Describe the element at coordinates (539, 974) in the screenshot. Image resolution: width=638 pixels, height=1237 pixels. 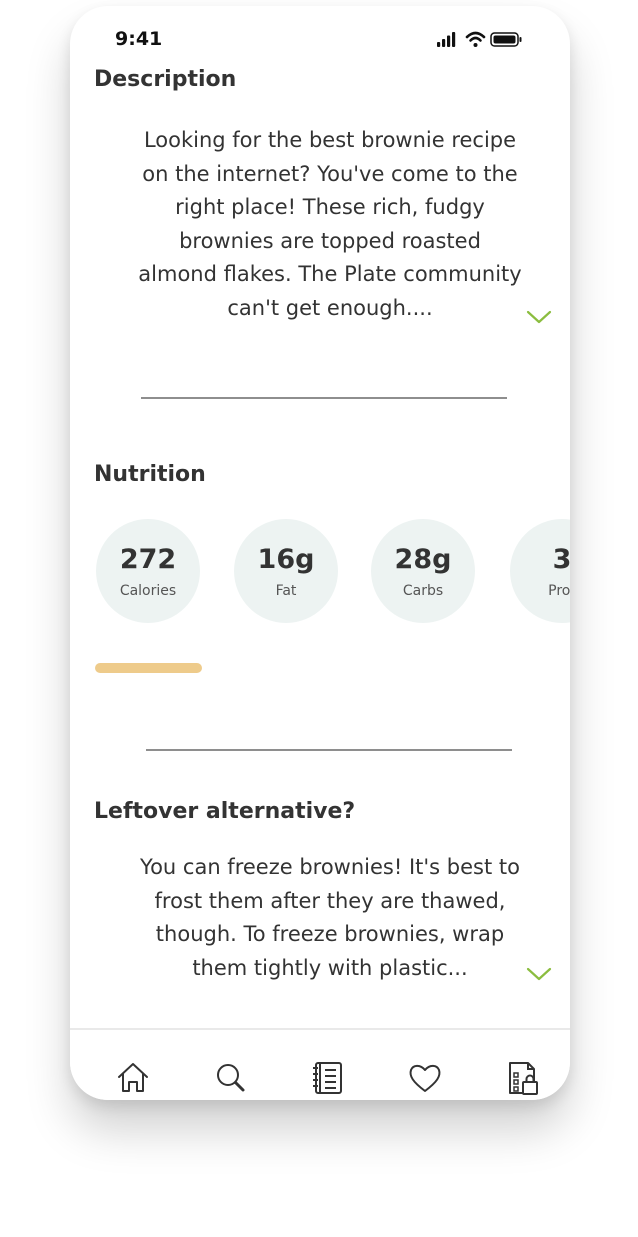
I see `expand-leftover-chevron-icon` at that location.